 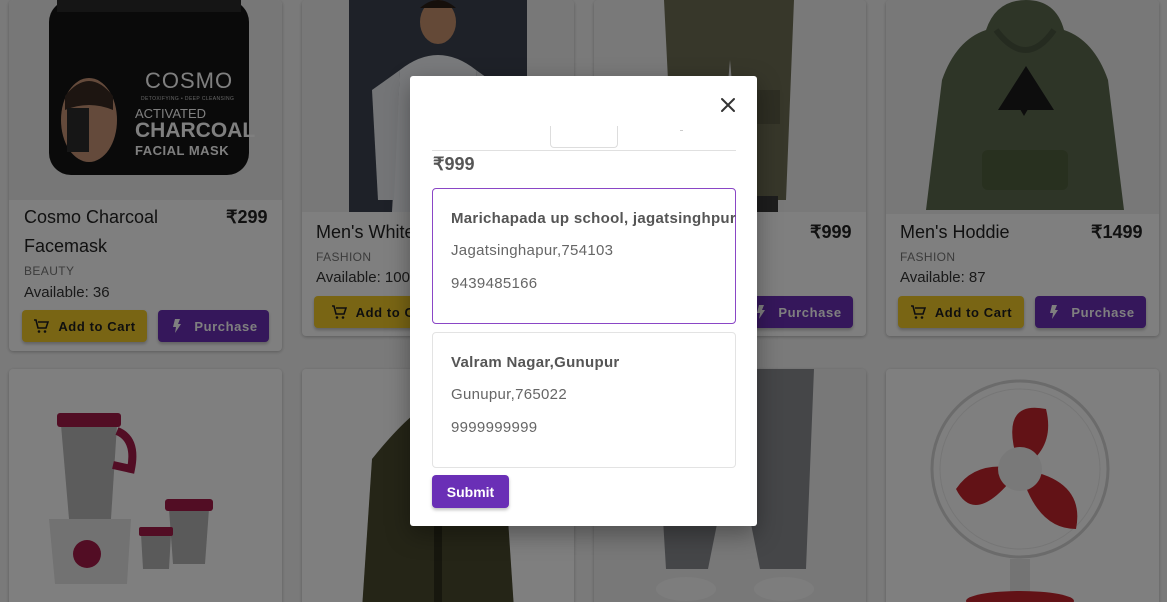 What do you see at coordinates (494, 427) in the screenshot?
I see `address-phone: 9999999999` at bounding box center [494, 427].